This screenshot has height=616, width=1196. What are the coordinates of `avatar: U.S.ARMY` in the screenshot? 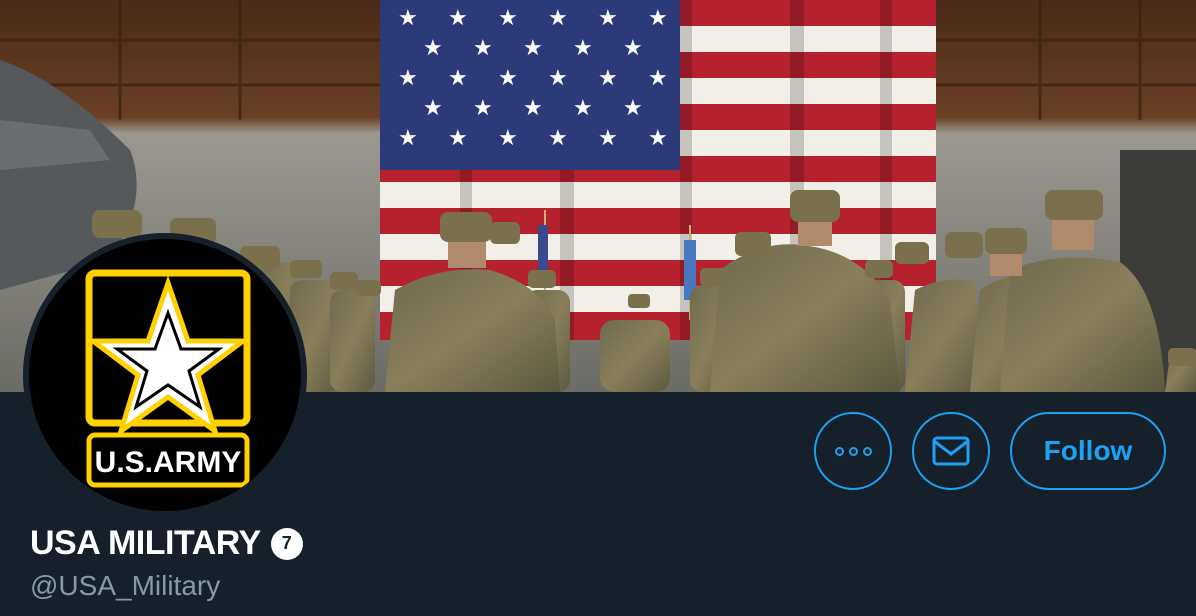 It's located at (165, 375).